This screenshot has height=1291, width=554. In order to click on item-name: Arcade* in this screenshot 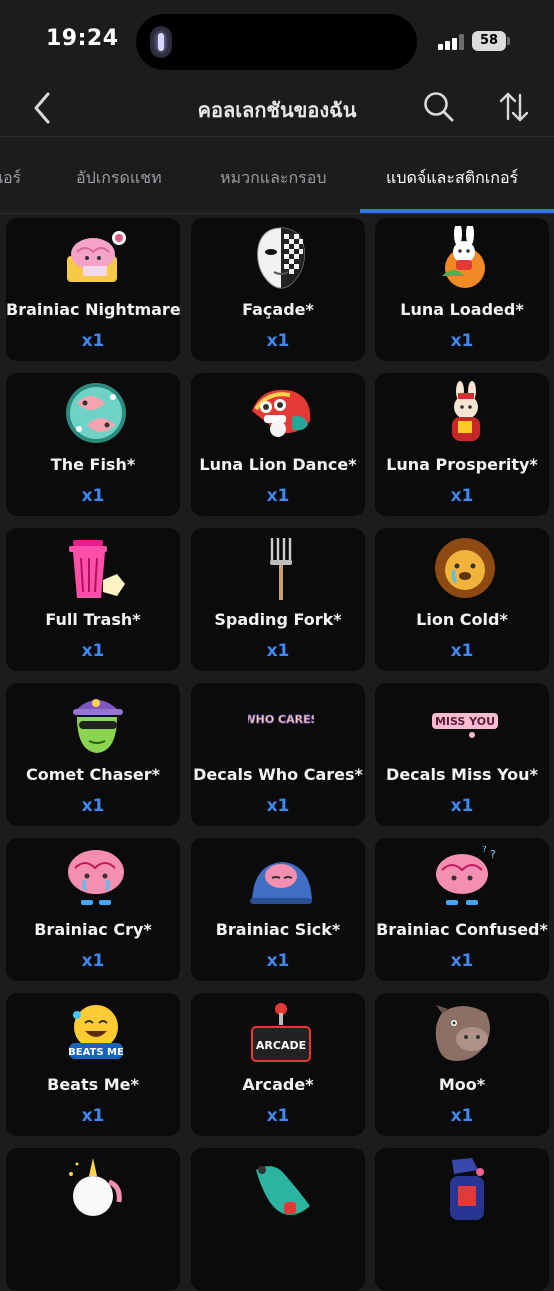, I will do `click(278, 1084)`.